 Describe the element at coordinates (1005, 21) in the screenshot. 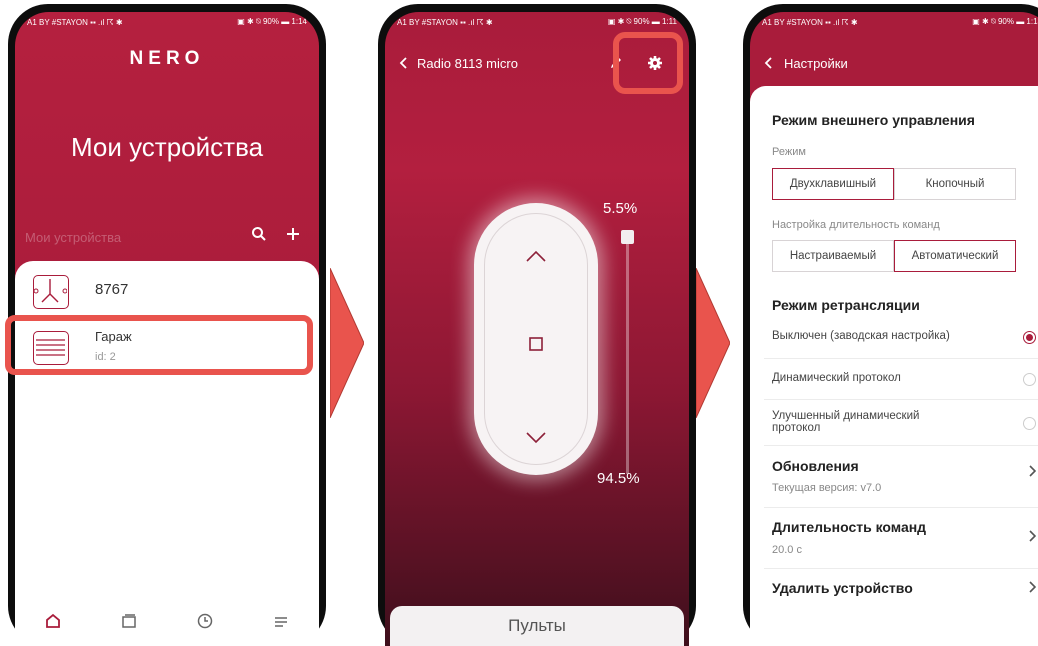

I see `status-right: ▣ ✱ ⍉ 90% ▬ 1:13` at that location.